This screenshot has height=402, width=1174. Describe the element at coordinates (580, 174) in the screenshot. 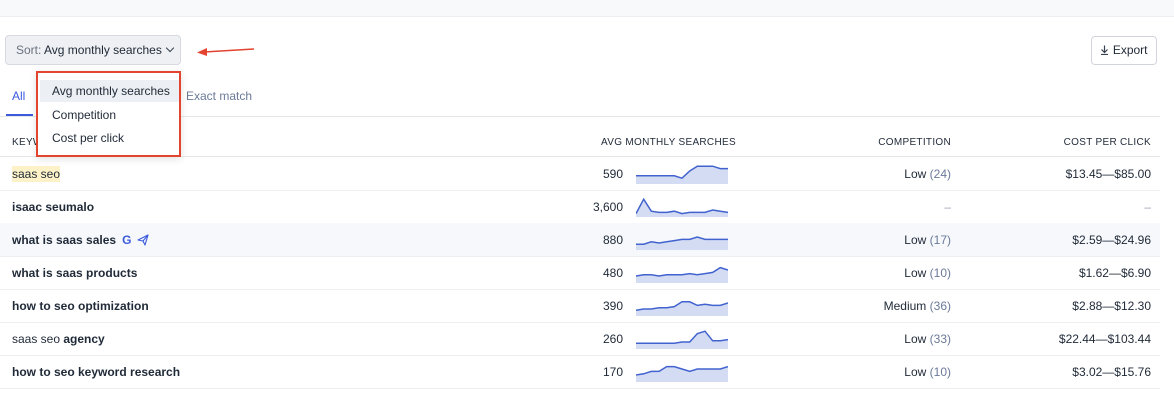

I see `table-row: saas seo 590 Low (24) $13.45—$85.00` at that location.